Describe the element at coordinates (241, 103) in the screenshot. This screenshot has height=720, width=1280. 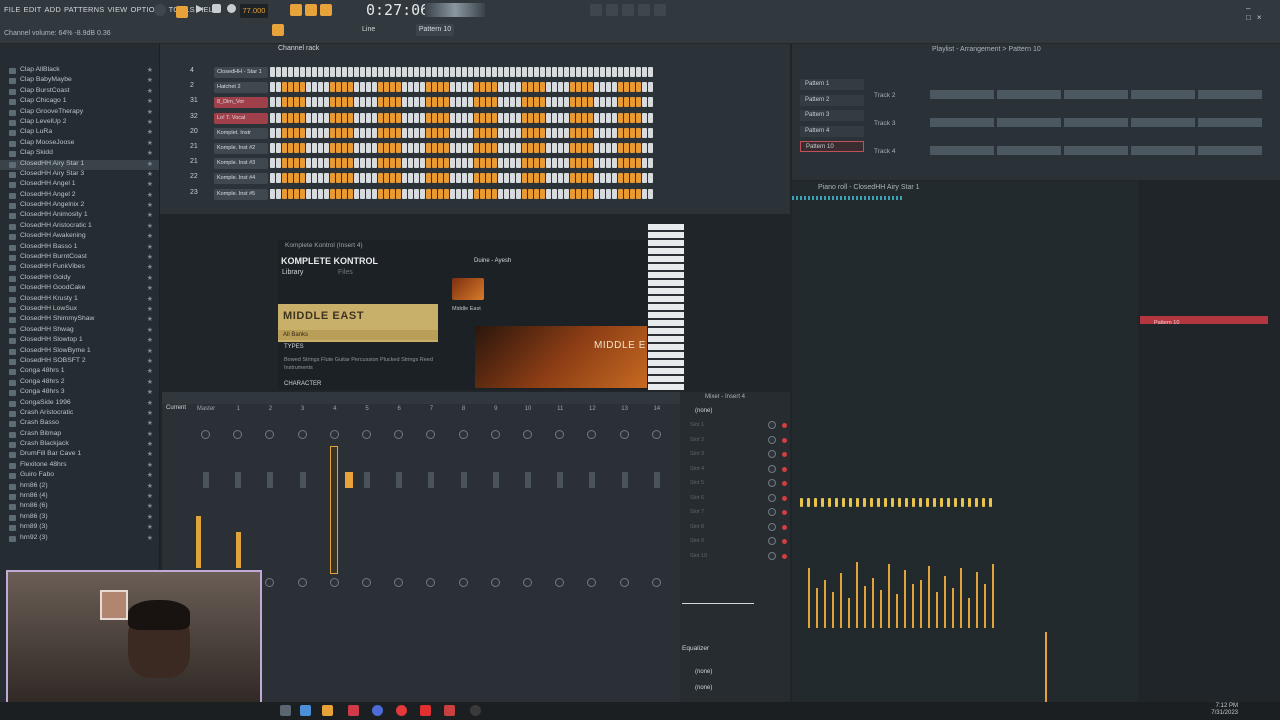
I see `channel-name-button: 8_Dim_Vor` at that location.